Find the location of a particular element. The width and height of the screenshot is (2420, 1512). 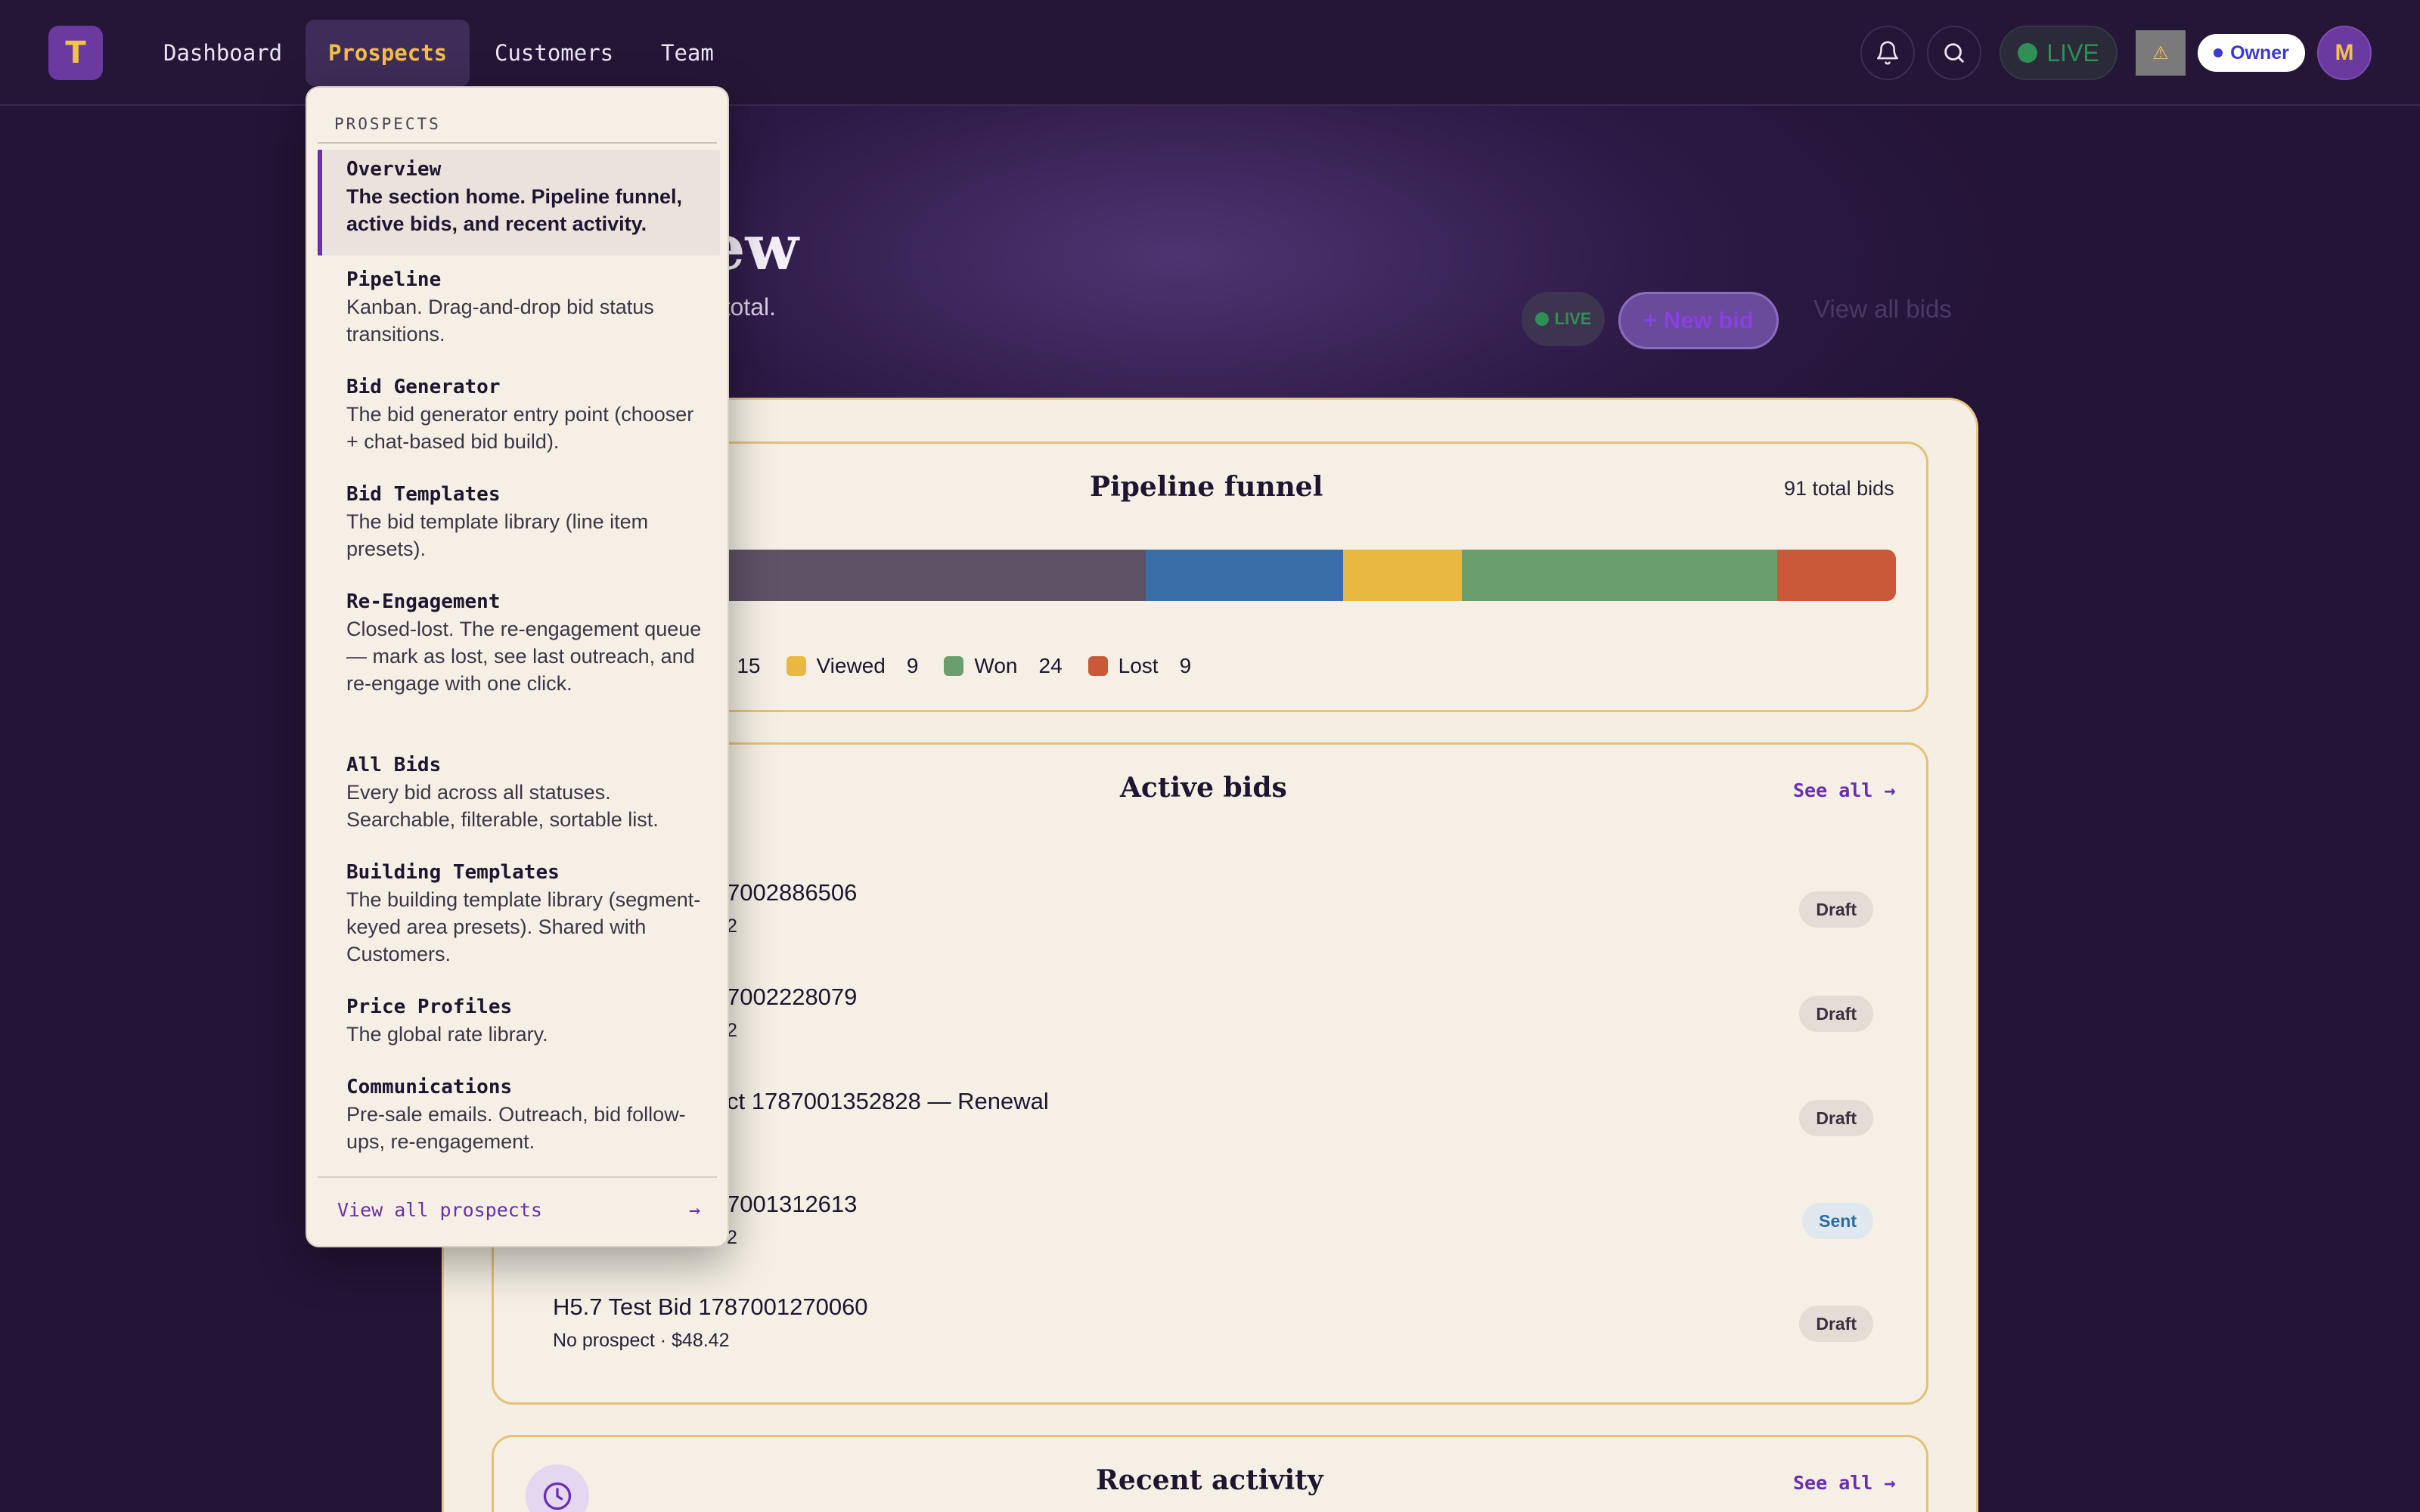

funnel-legend: nt 15 Viewed 9 Won 24 Lost 9 is located at coordinates (957, 666).